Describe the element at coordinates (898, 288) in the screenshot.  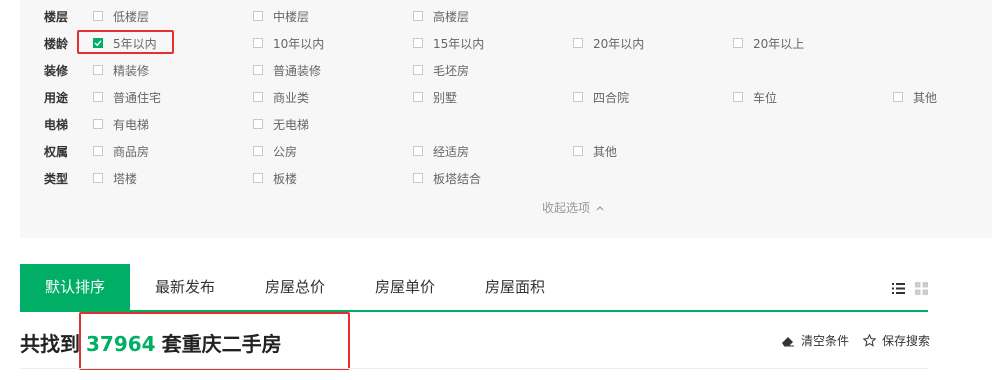
I see `list-view-icon` at that location.